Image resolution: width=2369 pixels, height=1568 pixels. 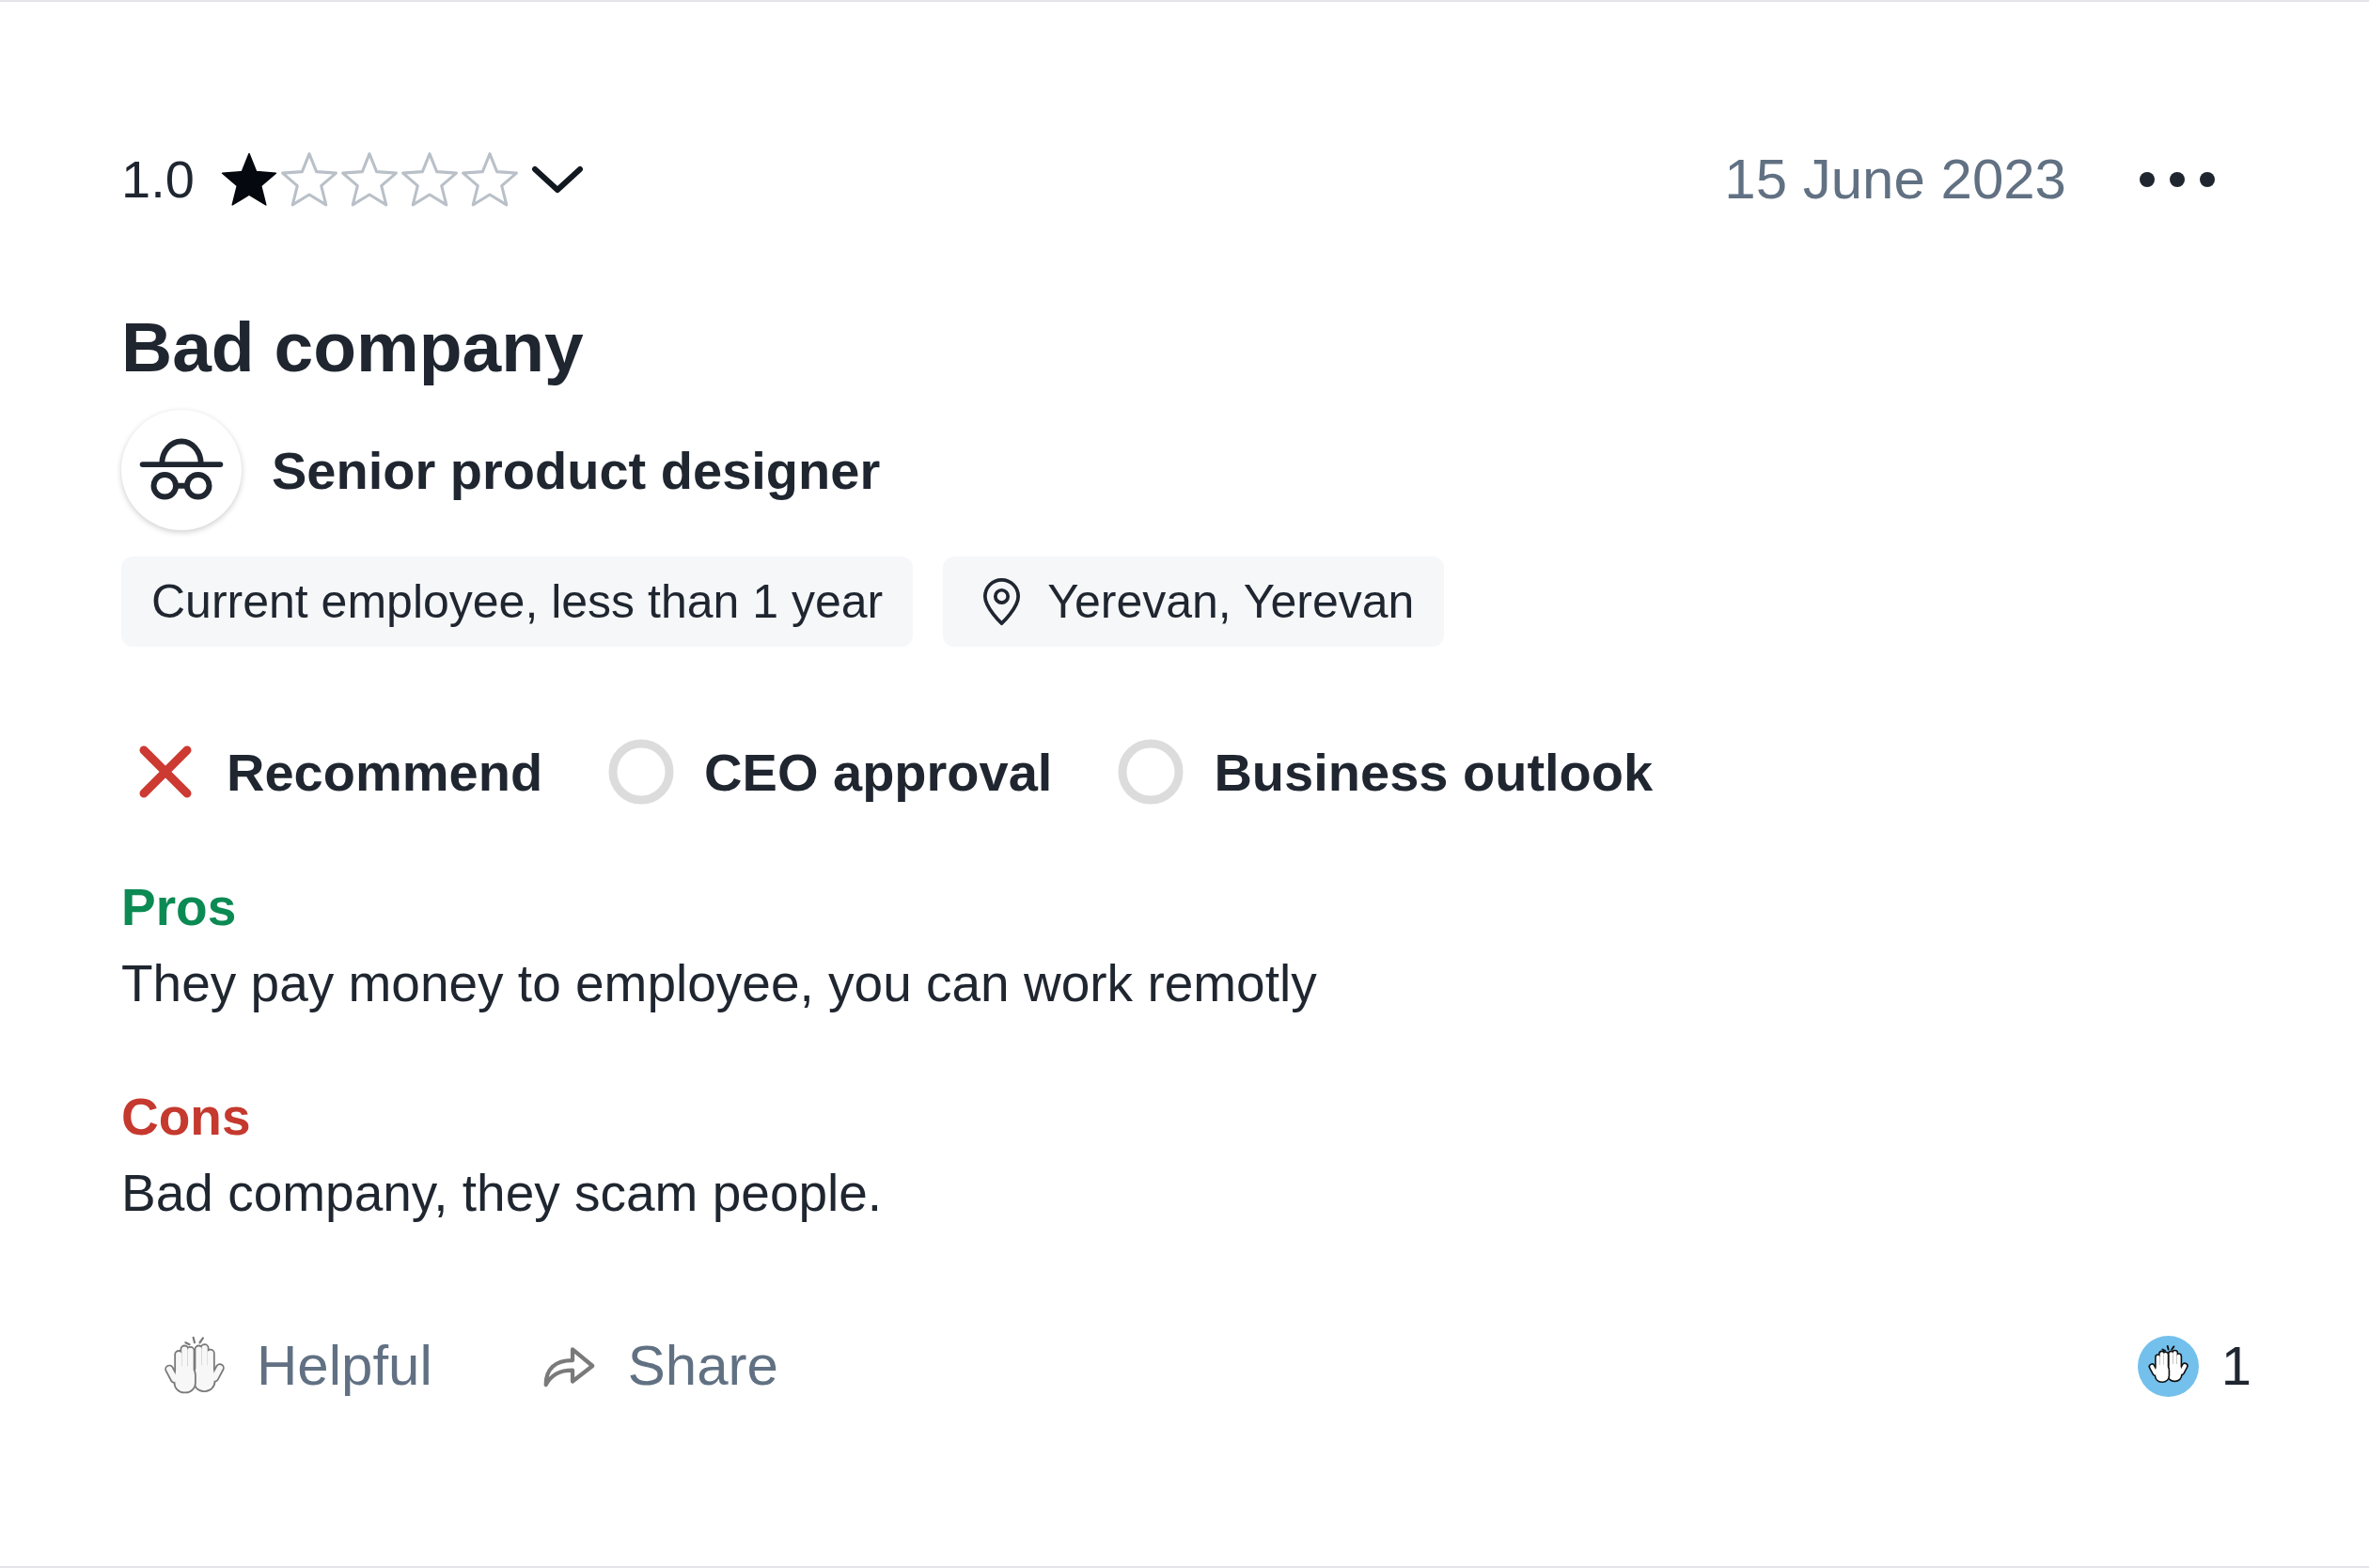 I want to click on review-date: 15 June 2023, so click(x=1895, y=179).